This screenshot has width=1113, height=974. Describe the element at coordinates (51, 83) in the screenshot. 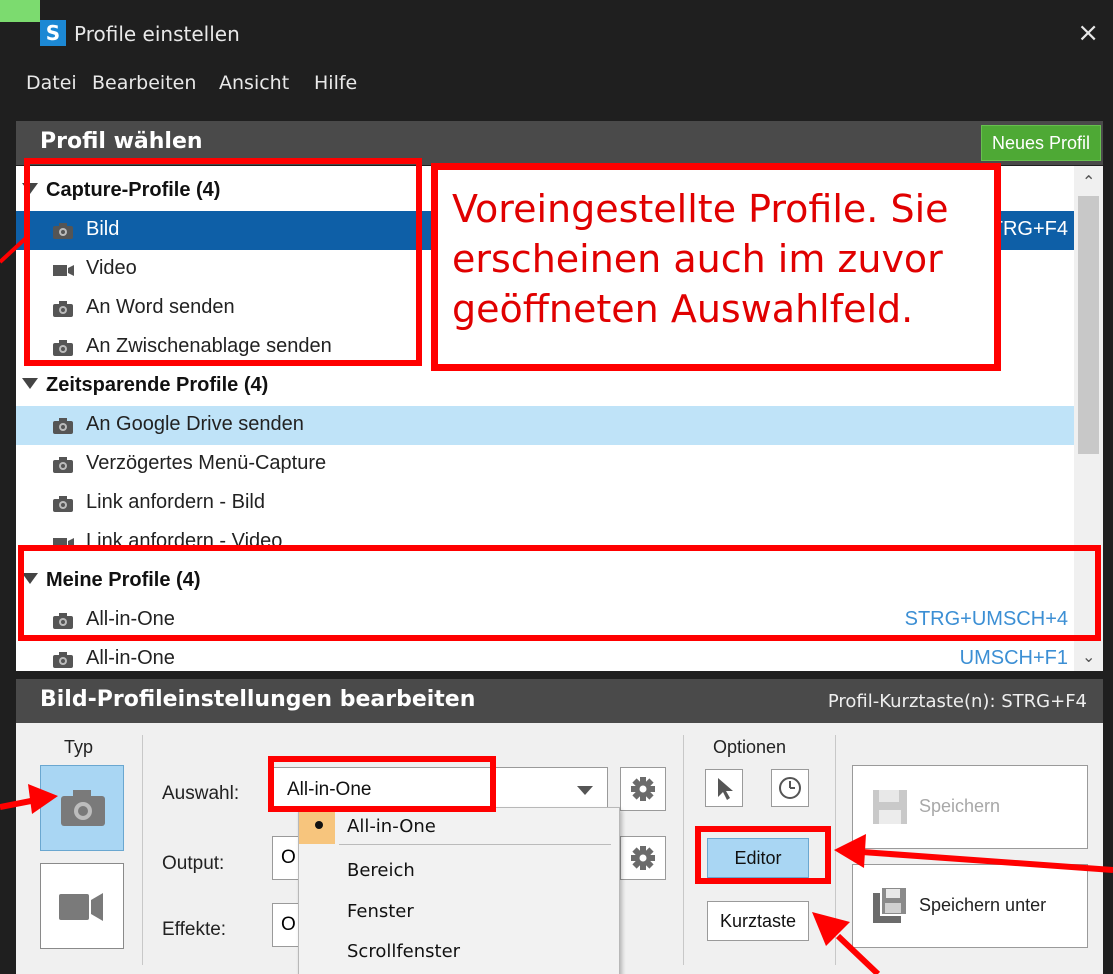

I see `menu-datei: Datei` at that location.